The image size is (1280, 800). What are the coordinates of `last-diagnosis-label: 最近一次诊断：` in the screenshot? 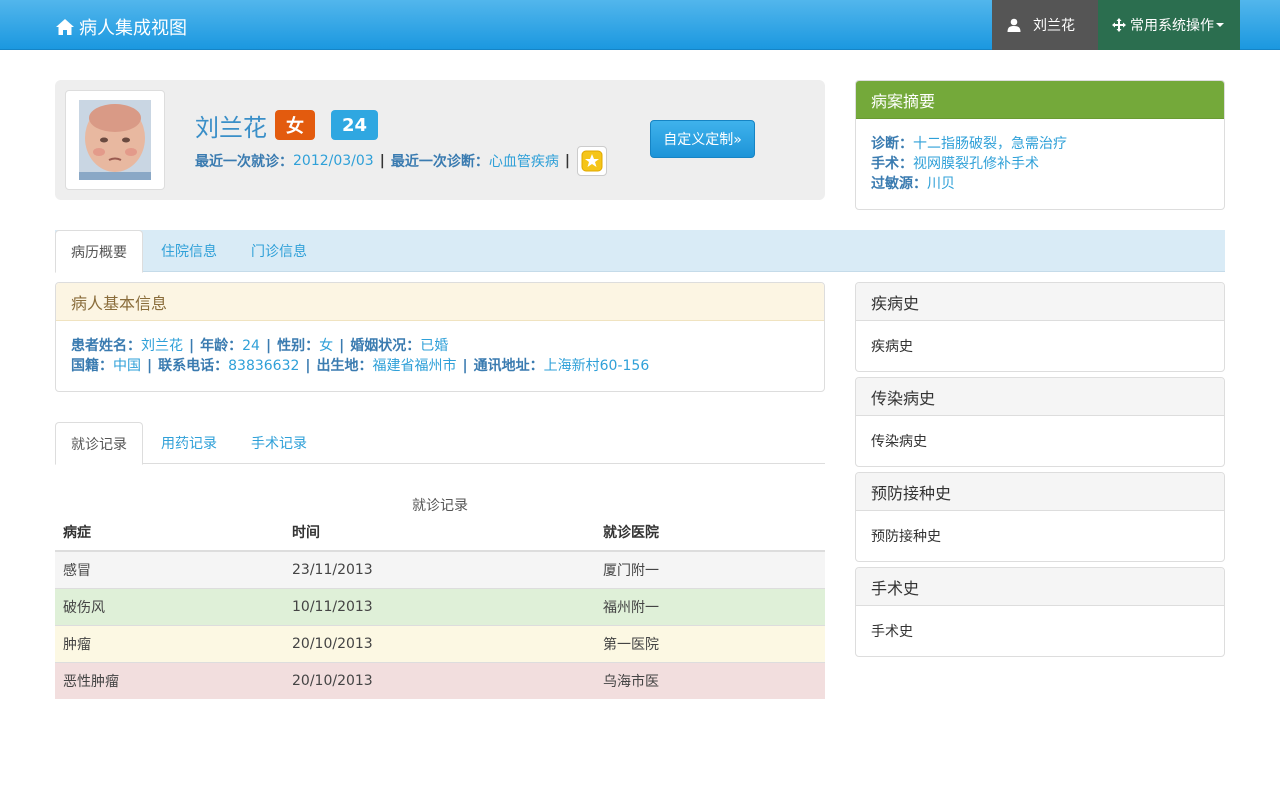 It's located at (439, 162).